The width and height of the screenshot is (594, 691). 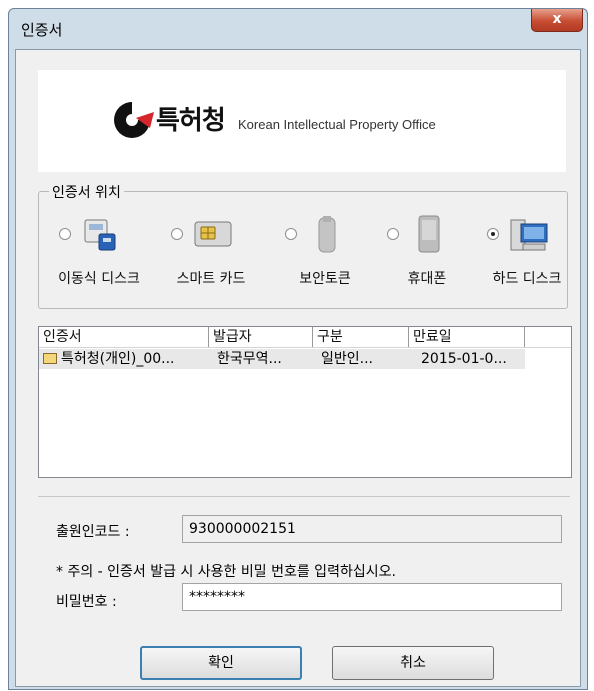 What do you see at coordinates (261, 337) in the screenshot?
I see `column-header-issuer: 발급자` at bounding box center [261, 337].